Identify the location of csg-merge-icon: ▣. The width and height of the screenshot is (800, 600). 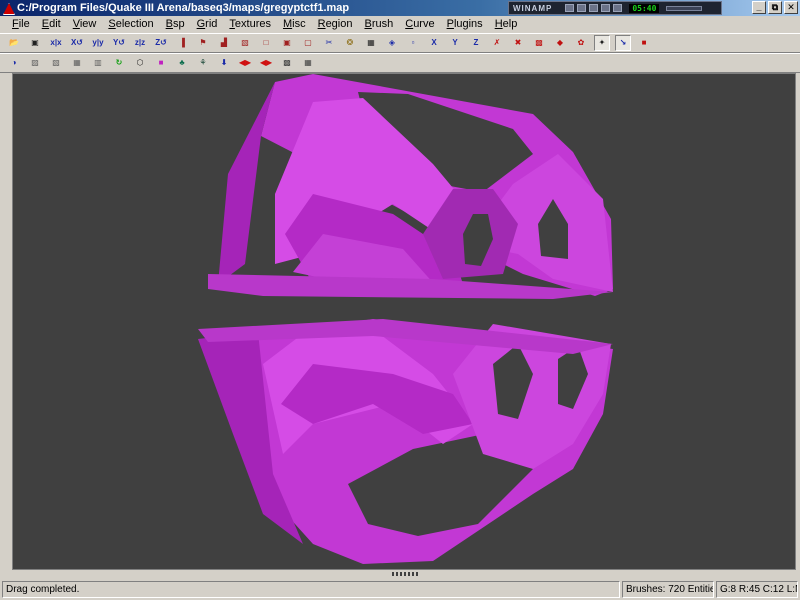
(287, 43).